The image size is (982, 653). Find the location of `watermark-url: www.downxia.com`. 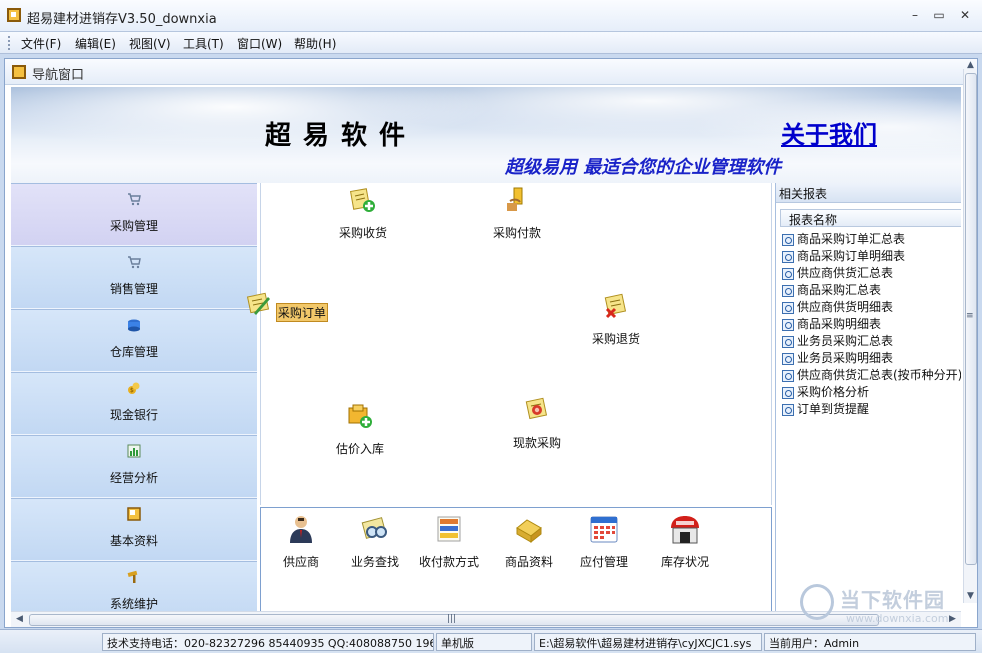

watermark-url: www.downxia.com is located at coordinates (897, 618).